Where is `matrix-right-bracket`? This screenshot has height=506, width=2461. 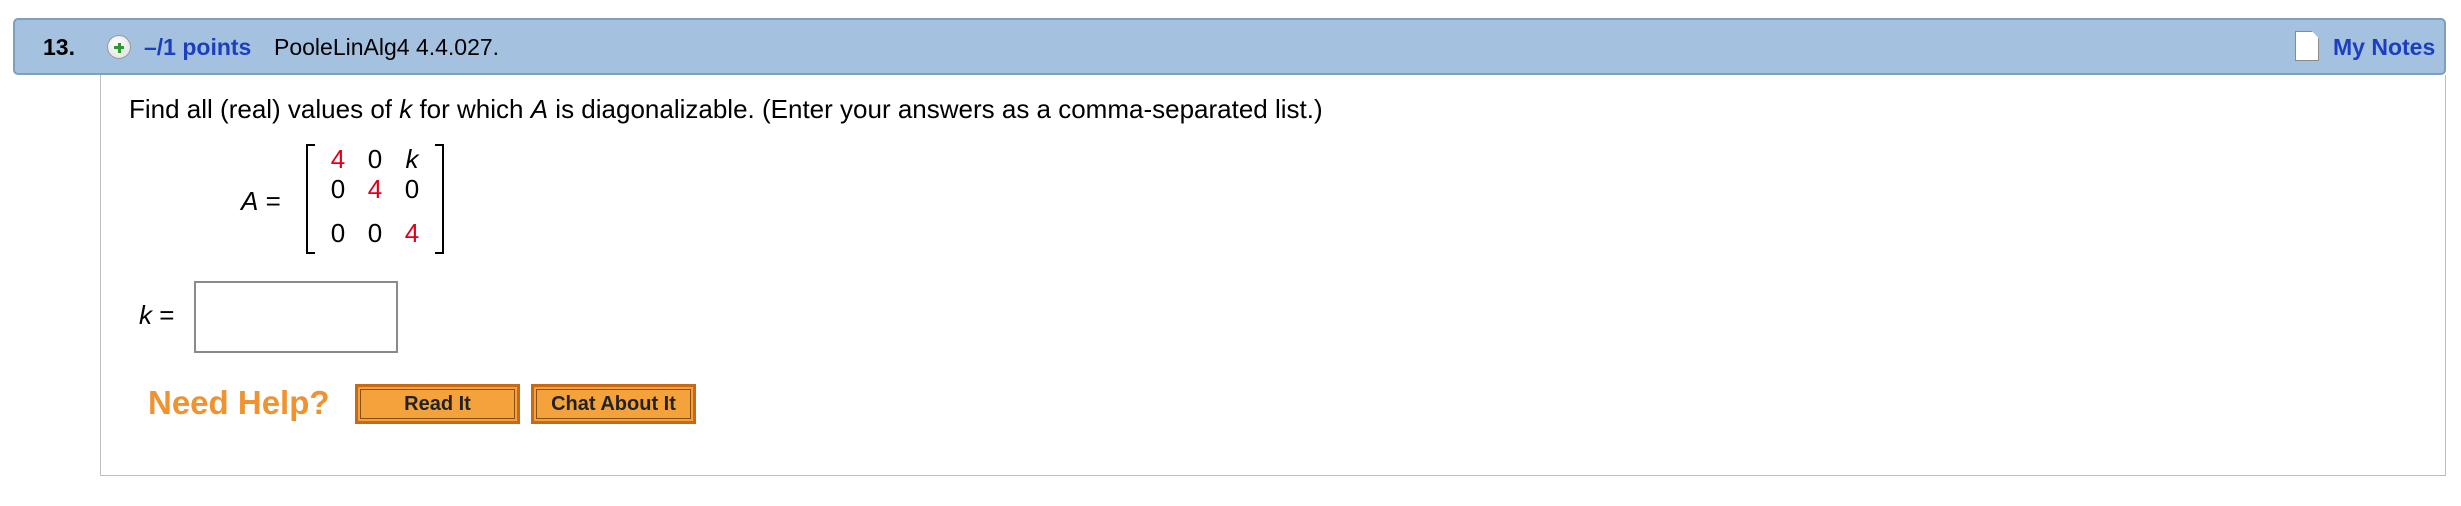
matrix-right-bracket is located at coordinates (439, 199).